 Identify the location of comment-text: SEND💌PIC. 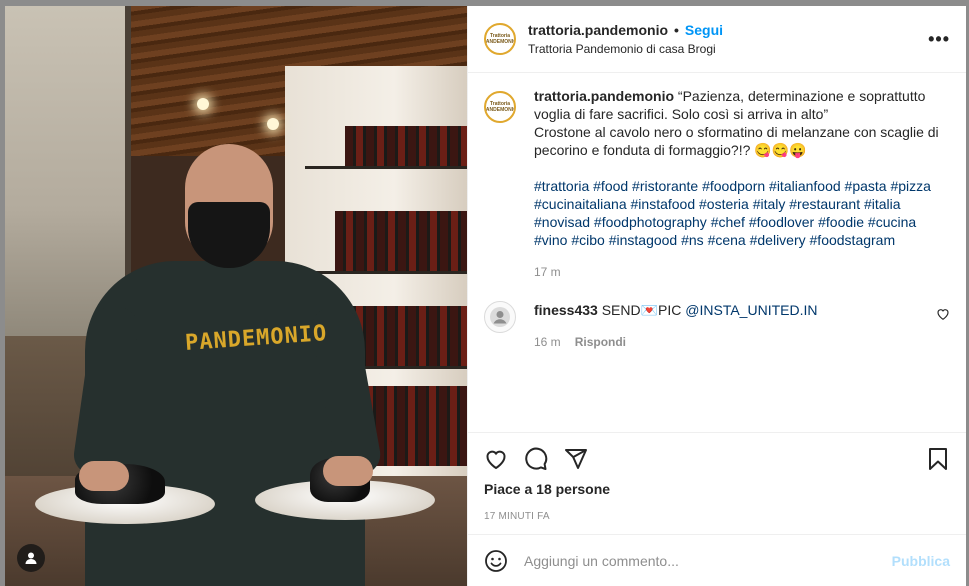
(641, 310).